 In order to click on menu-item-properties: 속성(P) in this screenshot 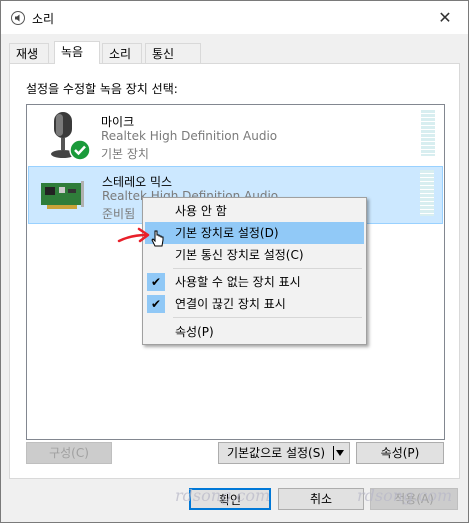, I will do `click(254, 332)`.